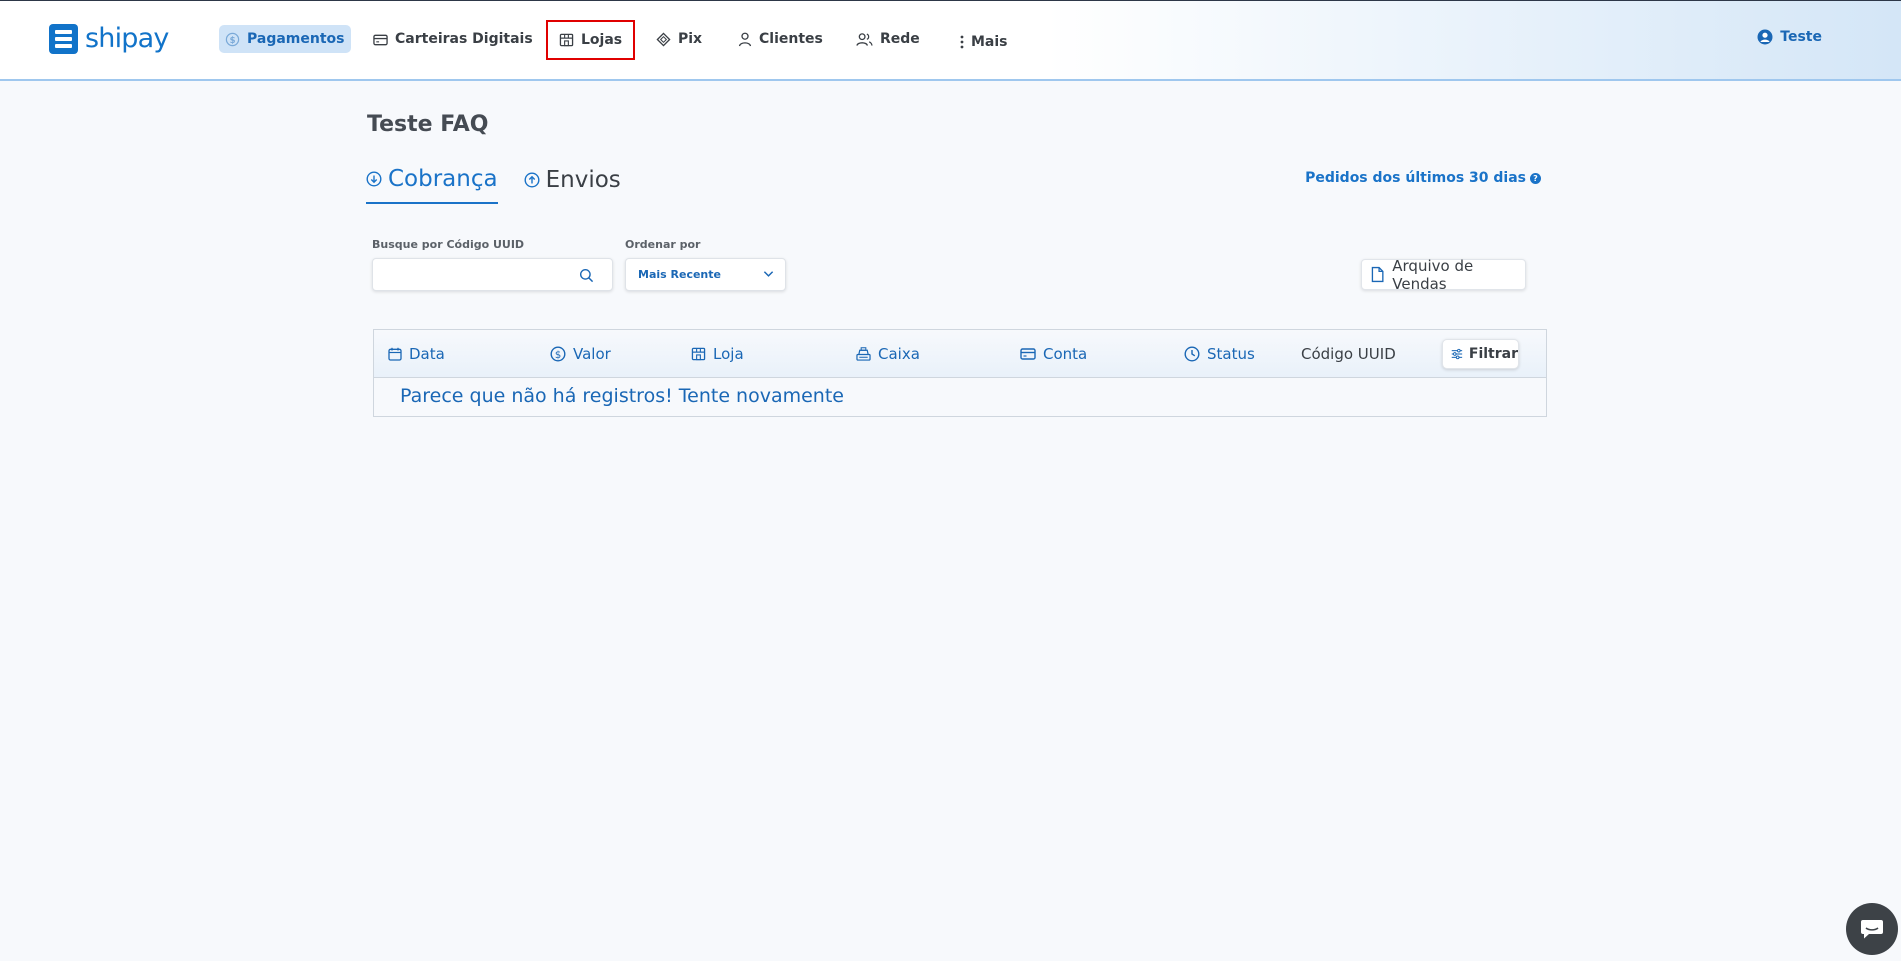  Describe the element at coordinates (1415, 178) in the screenshot. I see `orders-link-label: Pedidos dos últimos 30 dias` at that location.